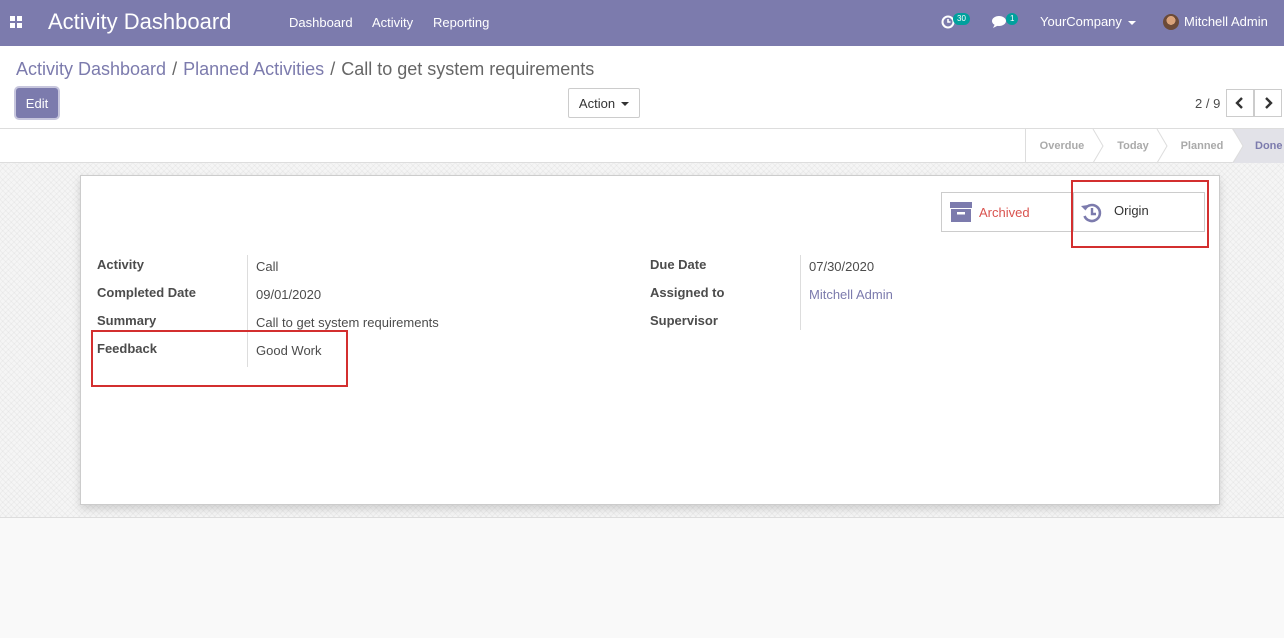 Image resolution: width=1284 pixels, height=638 pixels. What do you see at coordinates (140, 21) in the screenshot?
I see `app-title: Activity Dashboard` at bounding box center [140, 21].